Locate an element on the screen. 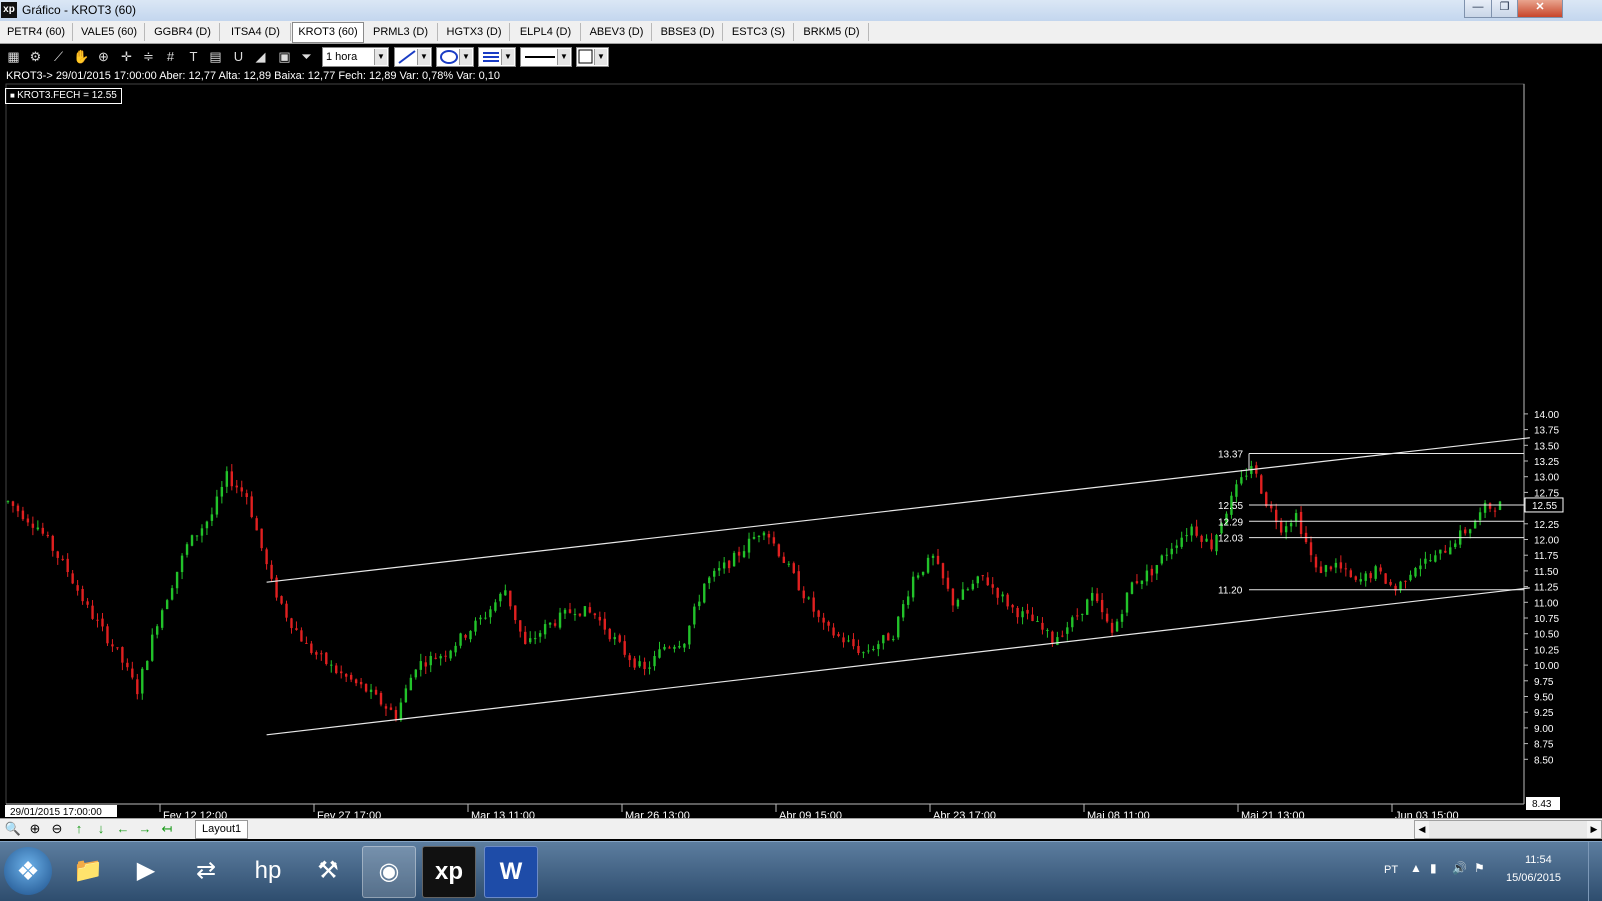  tab-ggbr4: GGBR4 (D) is located at coordinates (183, 32).